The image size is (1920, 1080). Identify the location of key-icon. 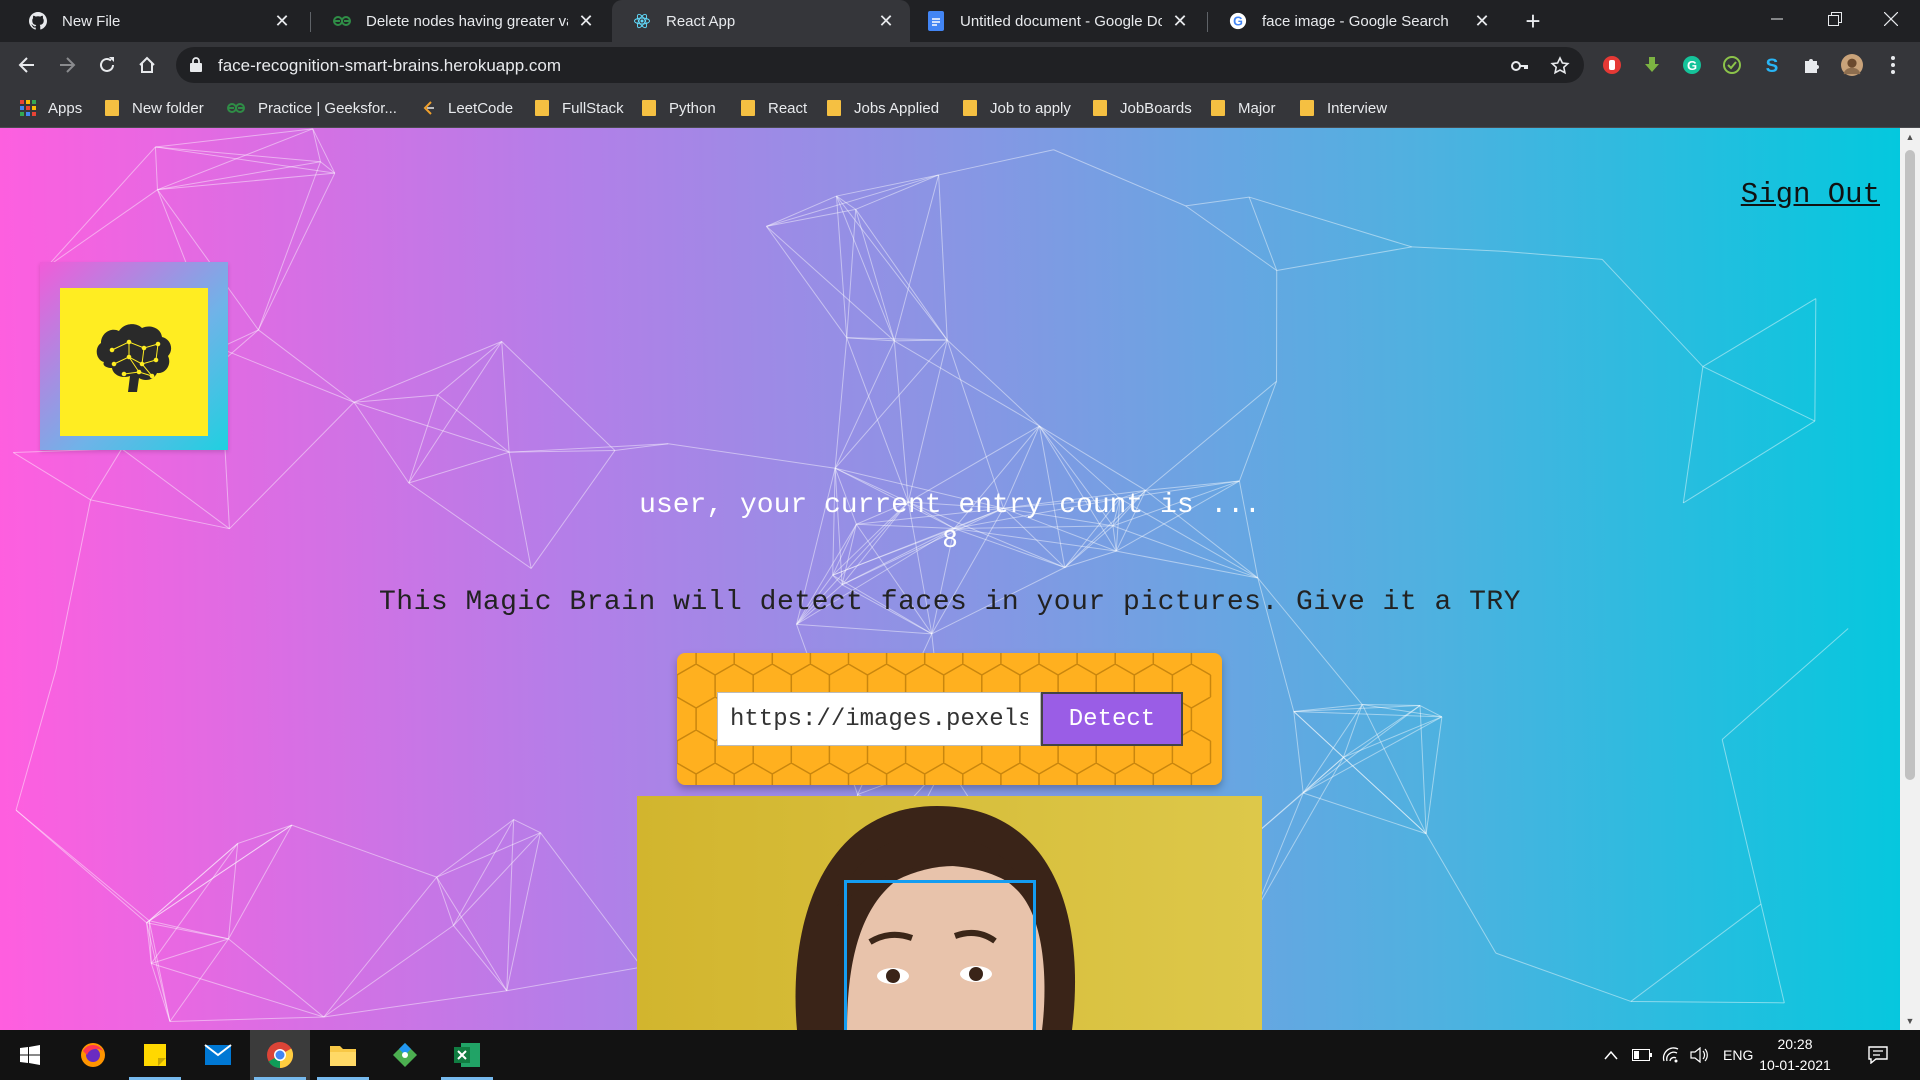
(1520, 66).